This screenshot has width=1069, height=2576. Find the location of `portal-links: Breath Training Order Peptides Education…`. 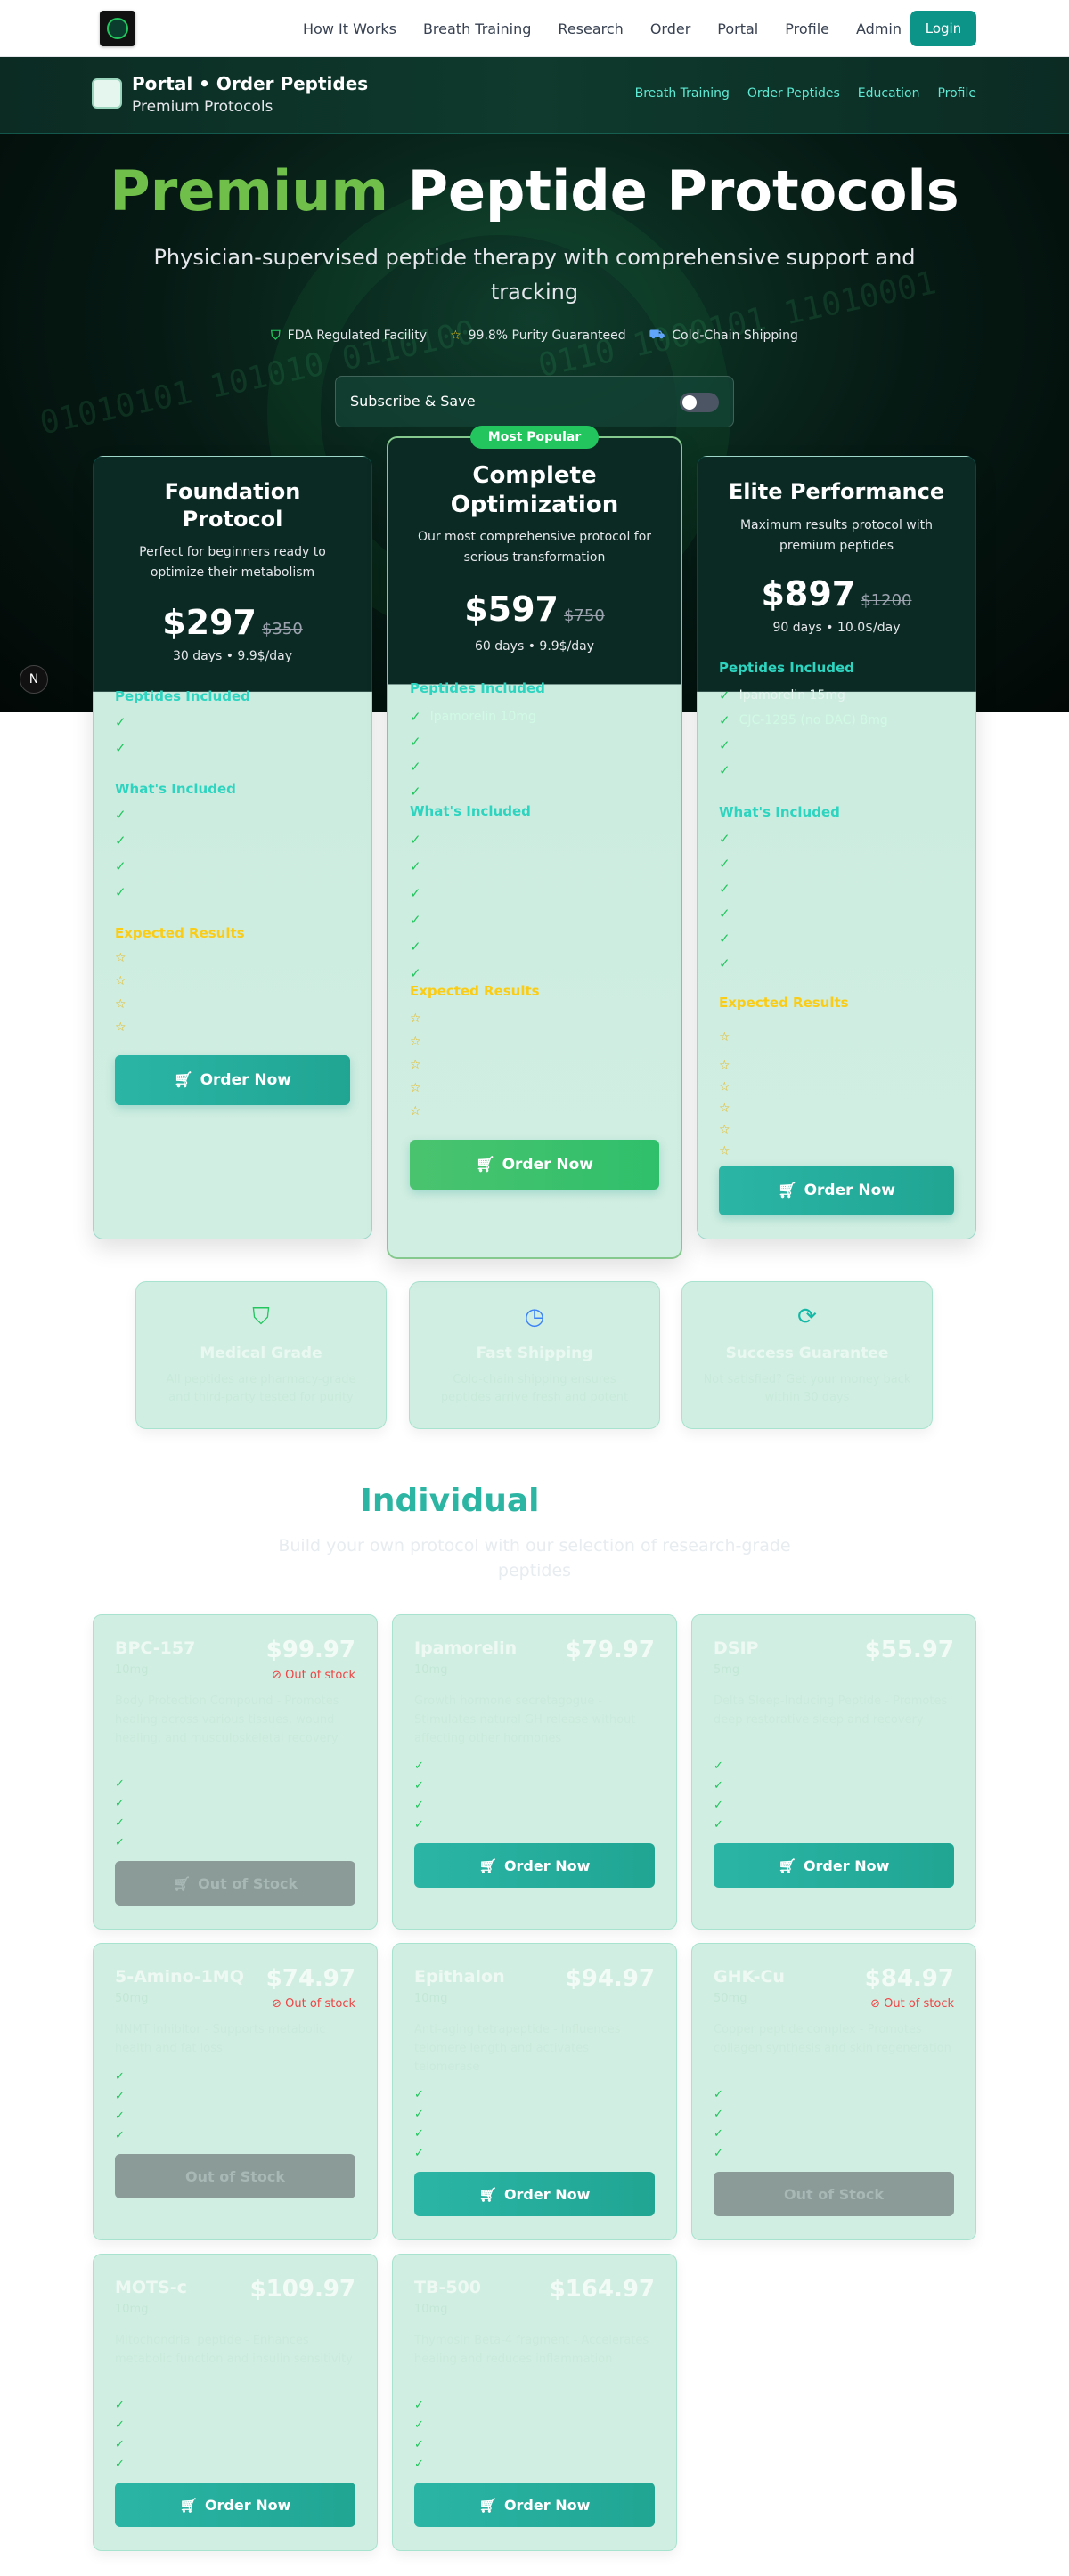

portal-links: Breath Training Order Peptides Education… is located at coordinates (805, 93).